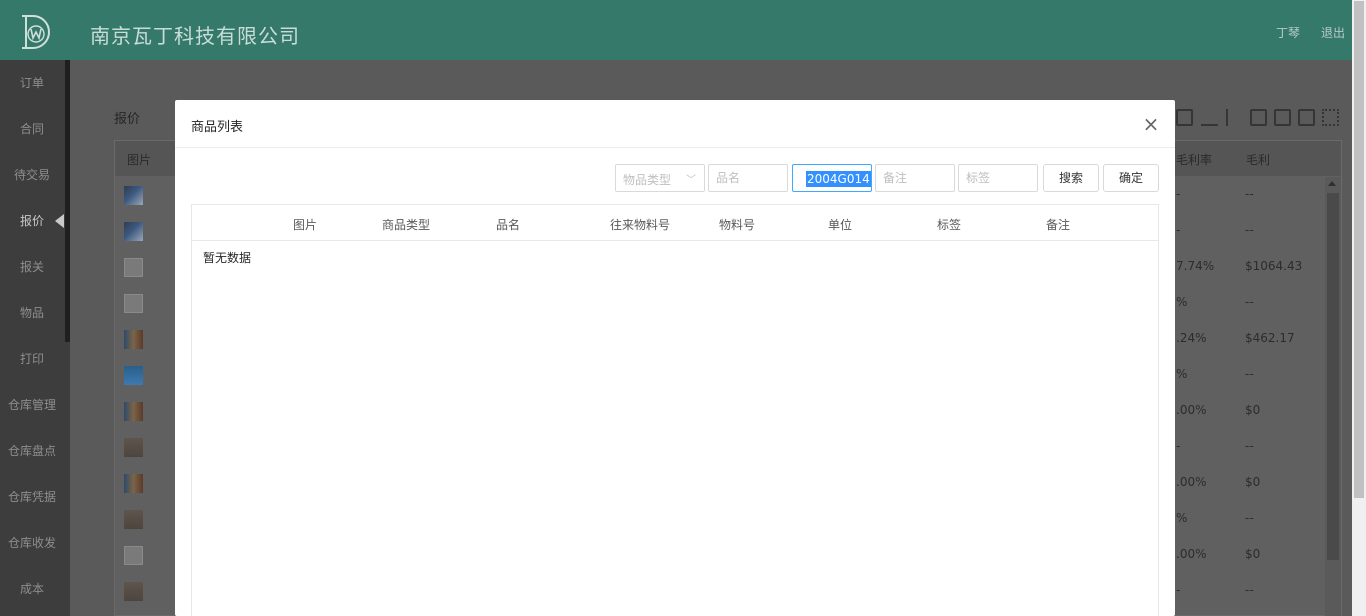  Describe the element at coordinates (1288, 32) in the screenshot. I see `user-name-link: 丁琴` at that location.